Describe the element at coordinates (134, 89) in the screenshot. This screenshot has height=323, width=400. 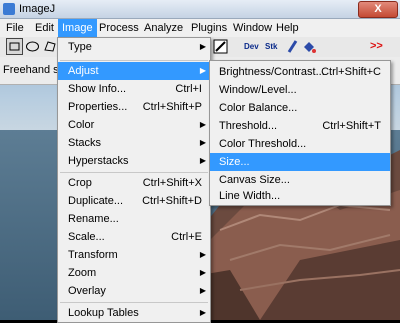
I see `menu-item-show-info: Show Info... Ctrl+I` at that location.